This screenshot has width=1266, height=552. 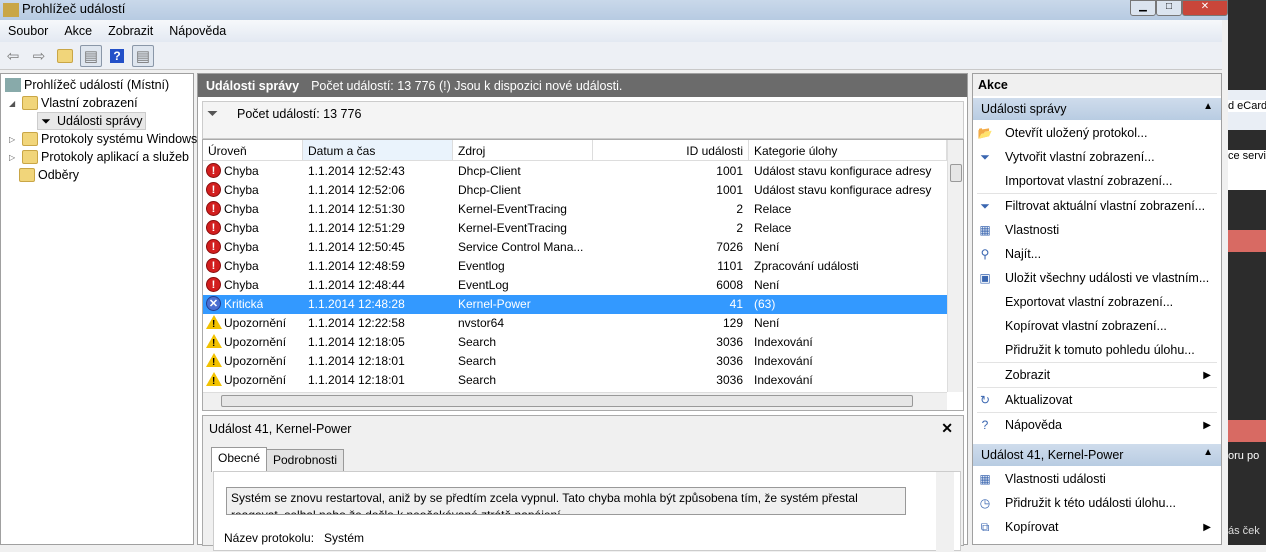 What do you see at coordinates (1097, 527) in the screenshot?
I see `action-item: ⧉ Kopírovat ▶` at bounding box center [1097, 527].